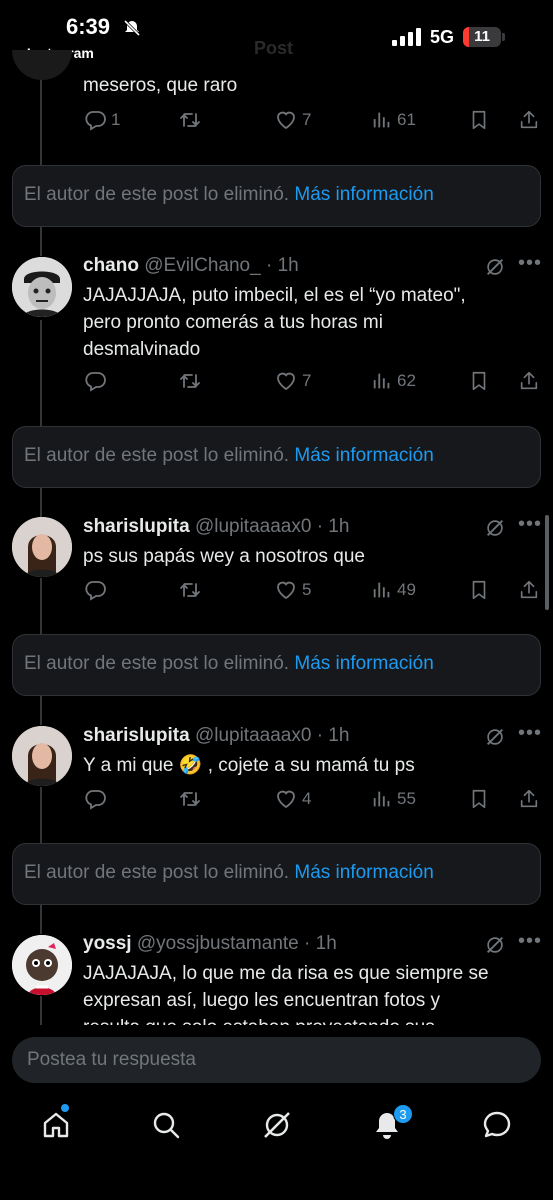  I want to click on author-handle: @yossjbustamante, so click(218, 943).